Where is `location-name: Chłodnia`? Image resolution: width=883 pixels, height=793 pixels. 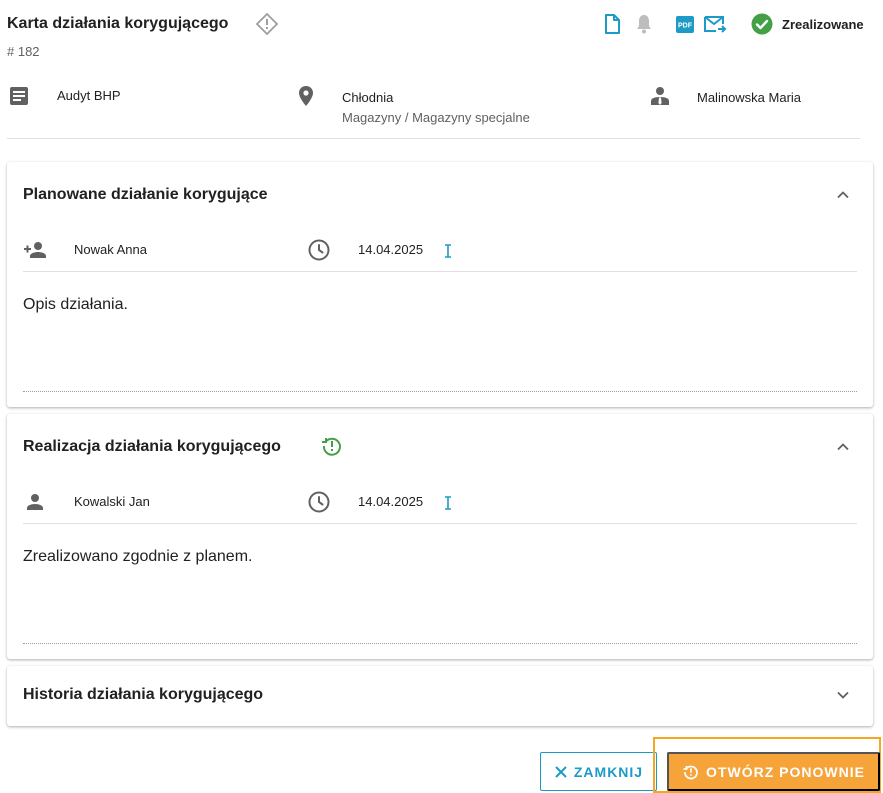 location-name: Chłodnia is located at coordinates (368, 97).